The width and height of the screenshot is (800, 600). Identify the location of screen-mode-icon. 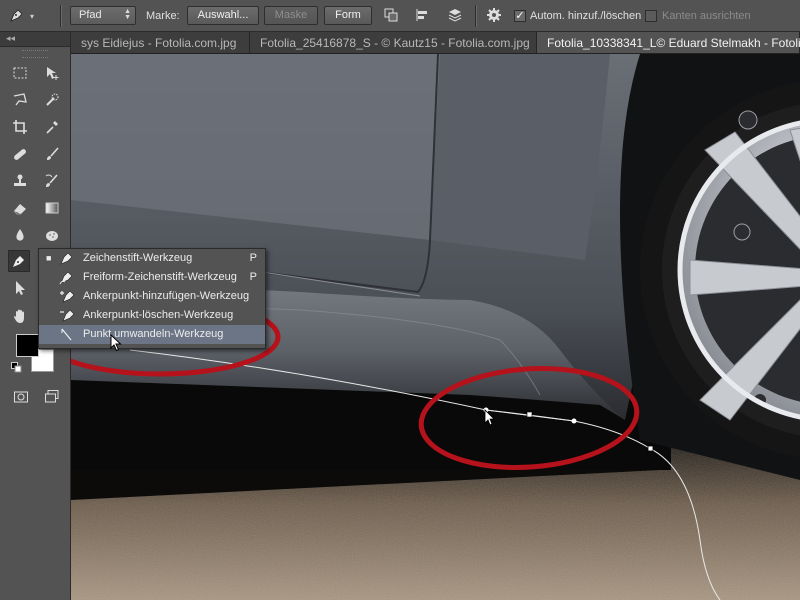
(52, 397).